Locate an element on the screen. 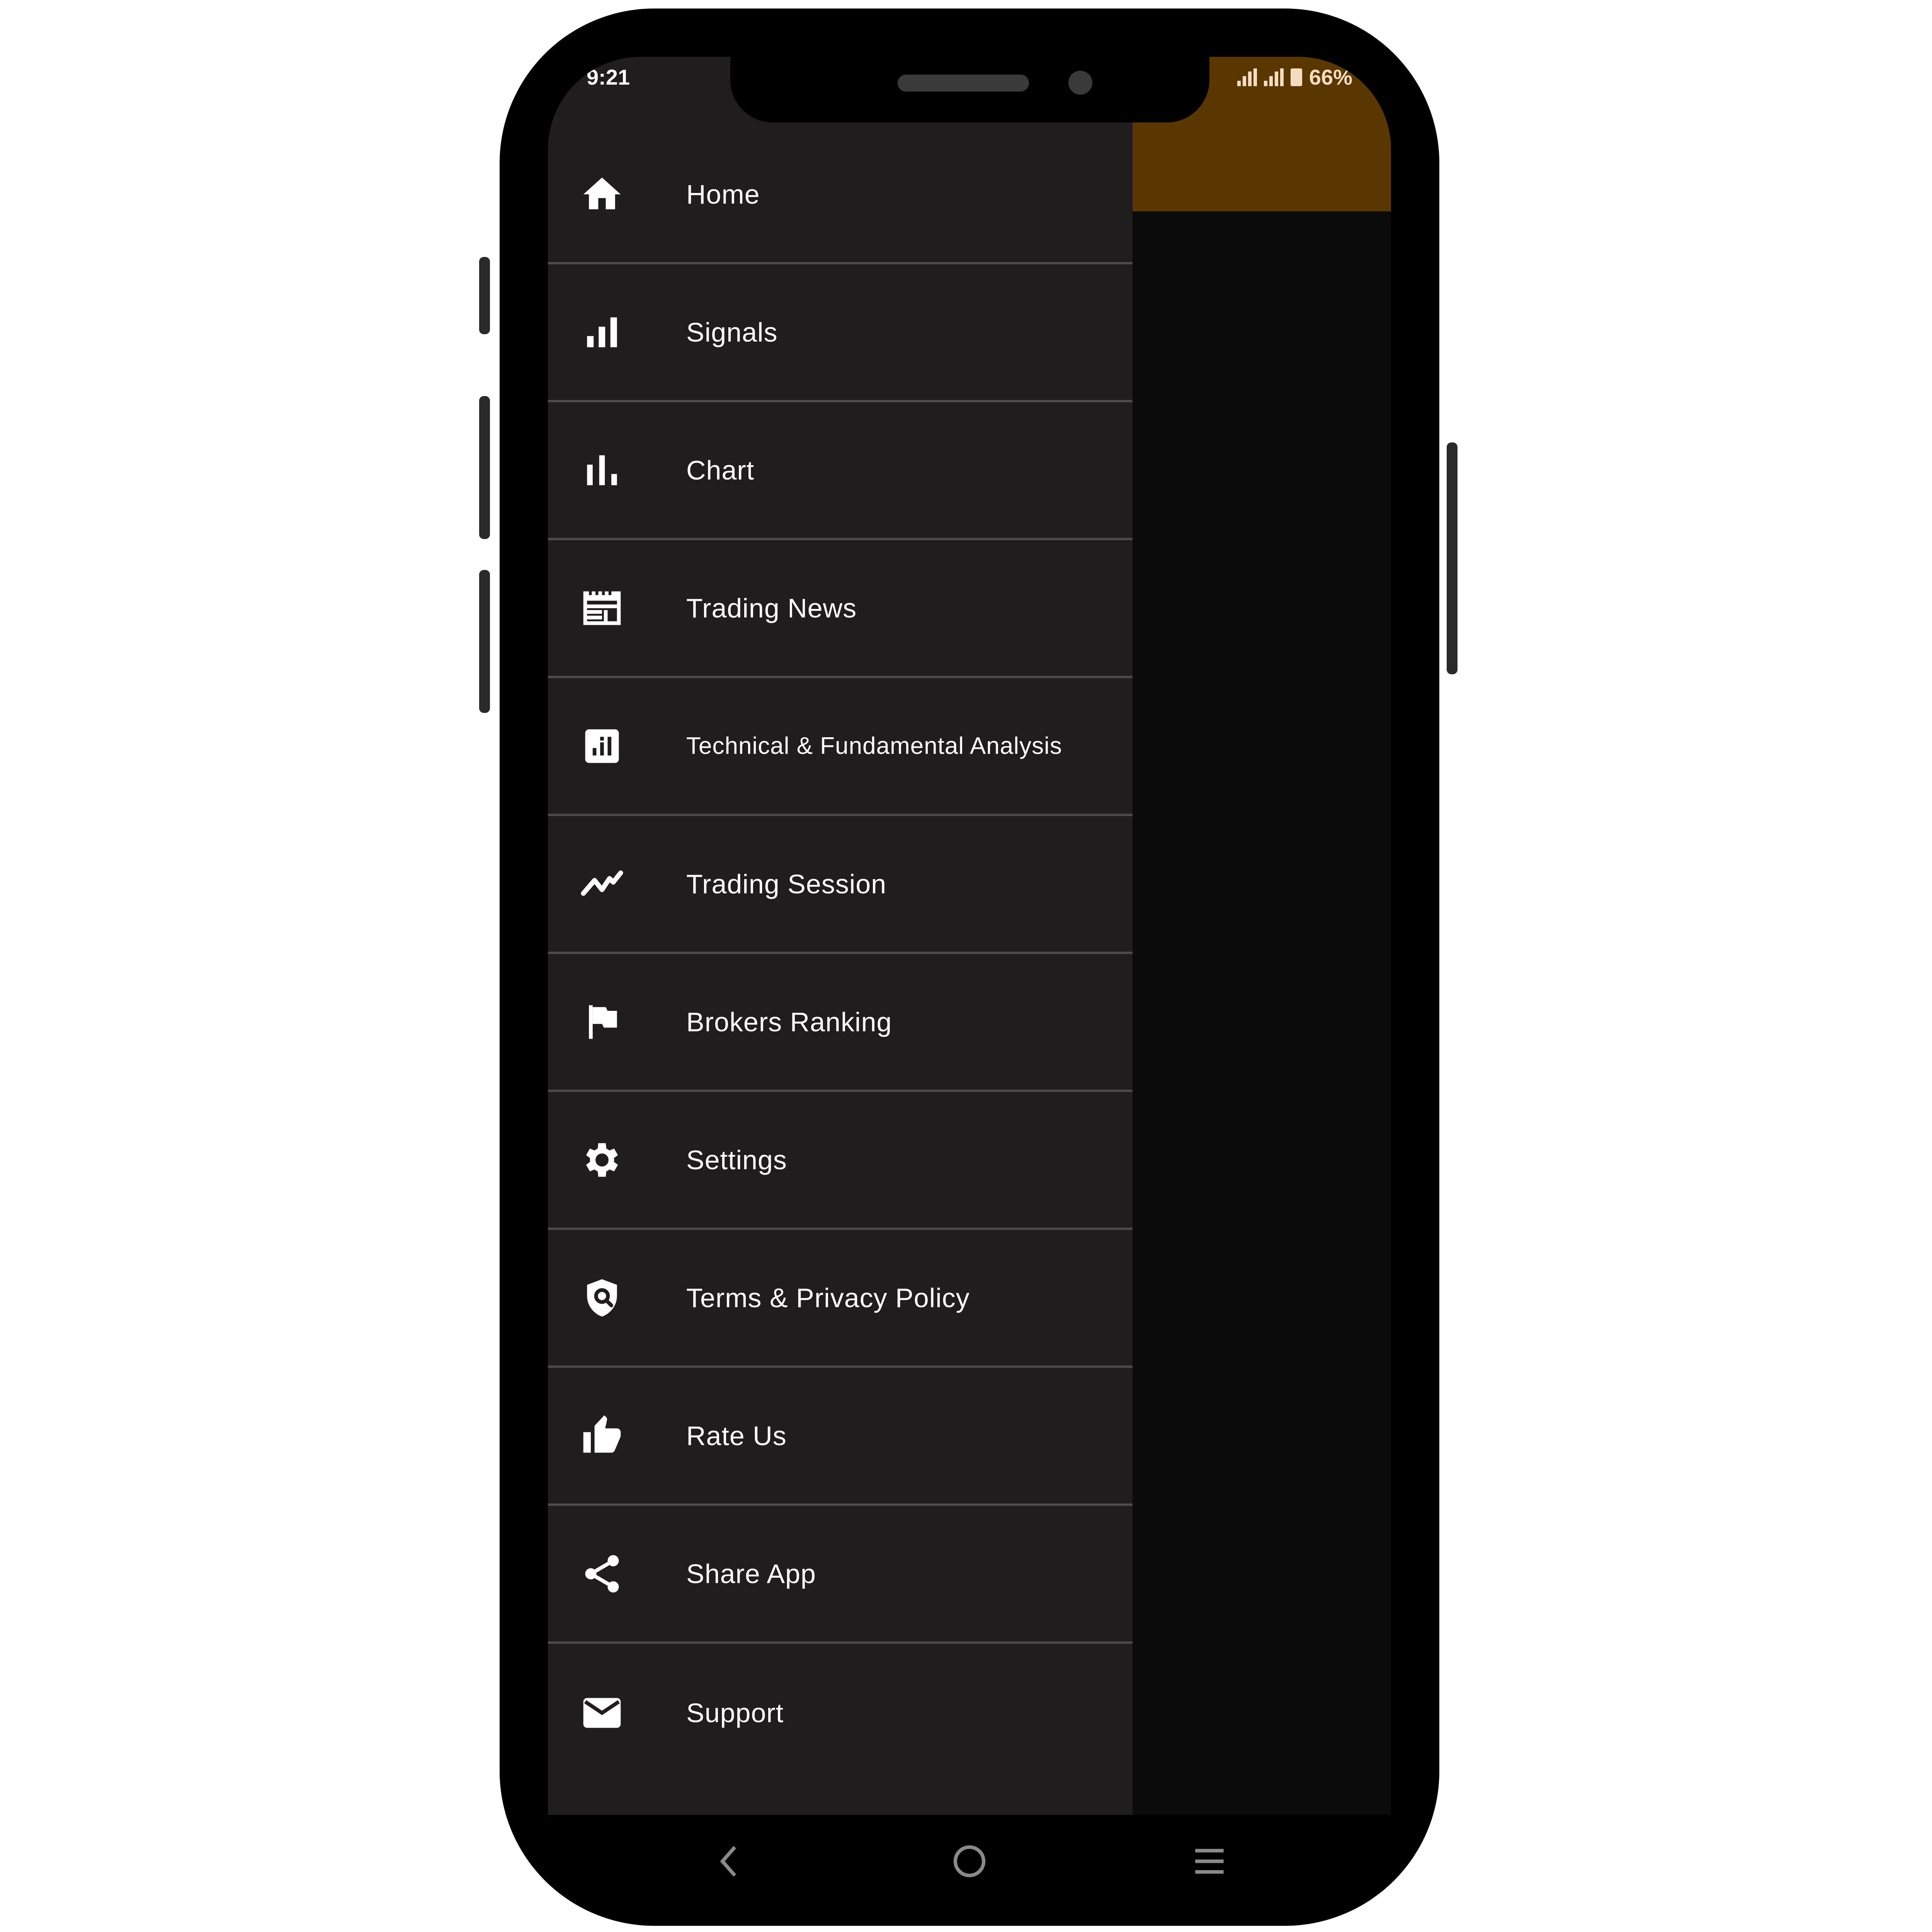 The image size is (1932, 1932). front-camera is located at coordinates (1080, 83).